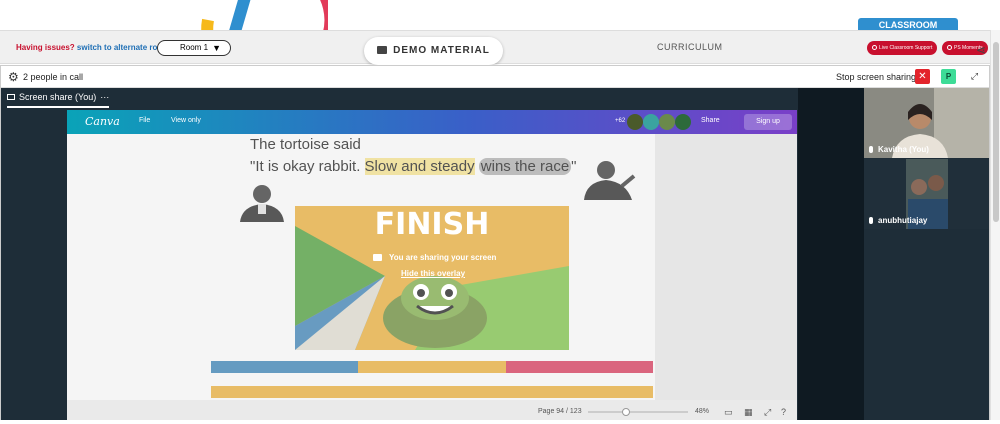 This screenshot has height=424, width=1000. What do you see at coordinates (949, 47) in the screenshot?
I see `moments-icon` at bounding box center [949, 47].